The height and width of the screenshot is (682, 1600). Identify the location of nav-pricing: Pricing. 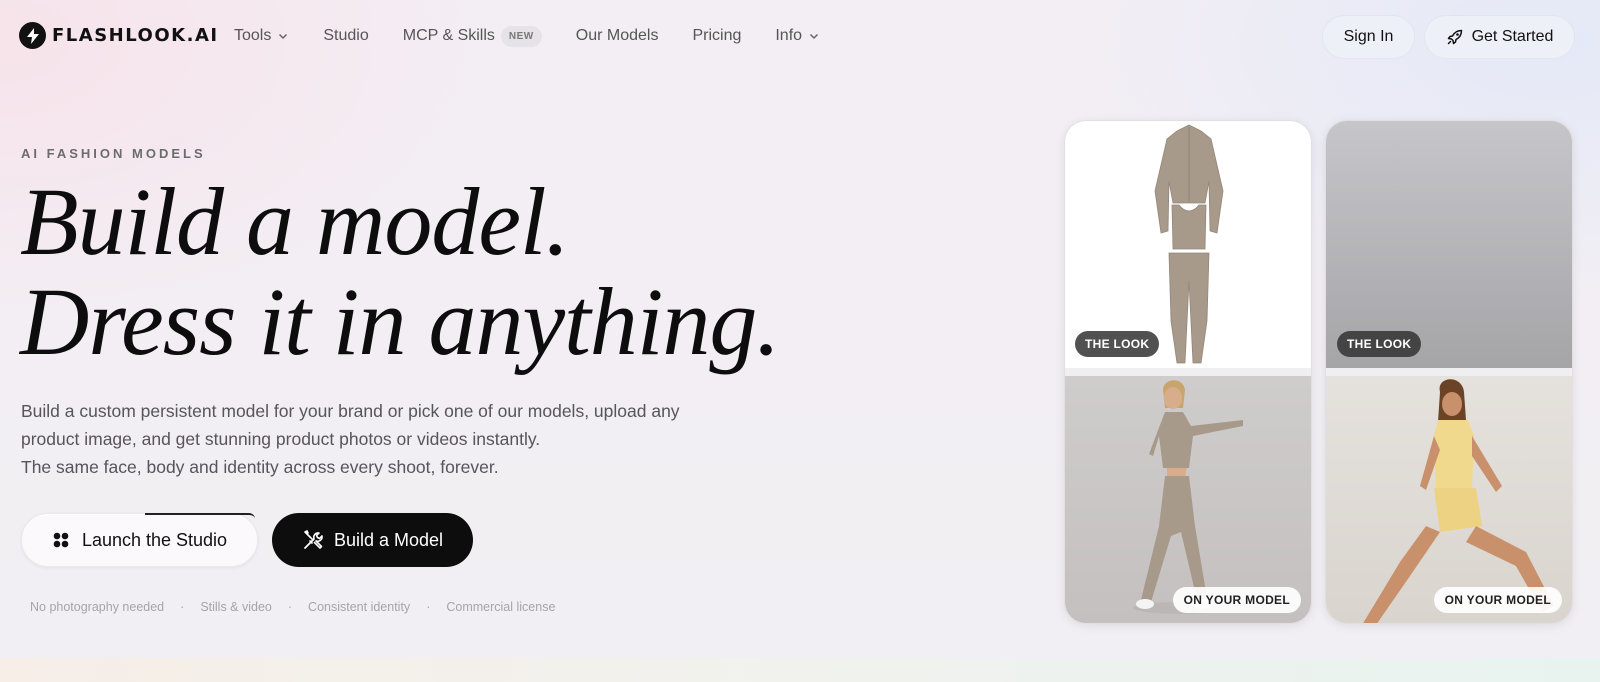
(716, 36).